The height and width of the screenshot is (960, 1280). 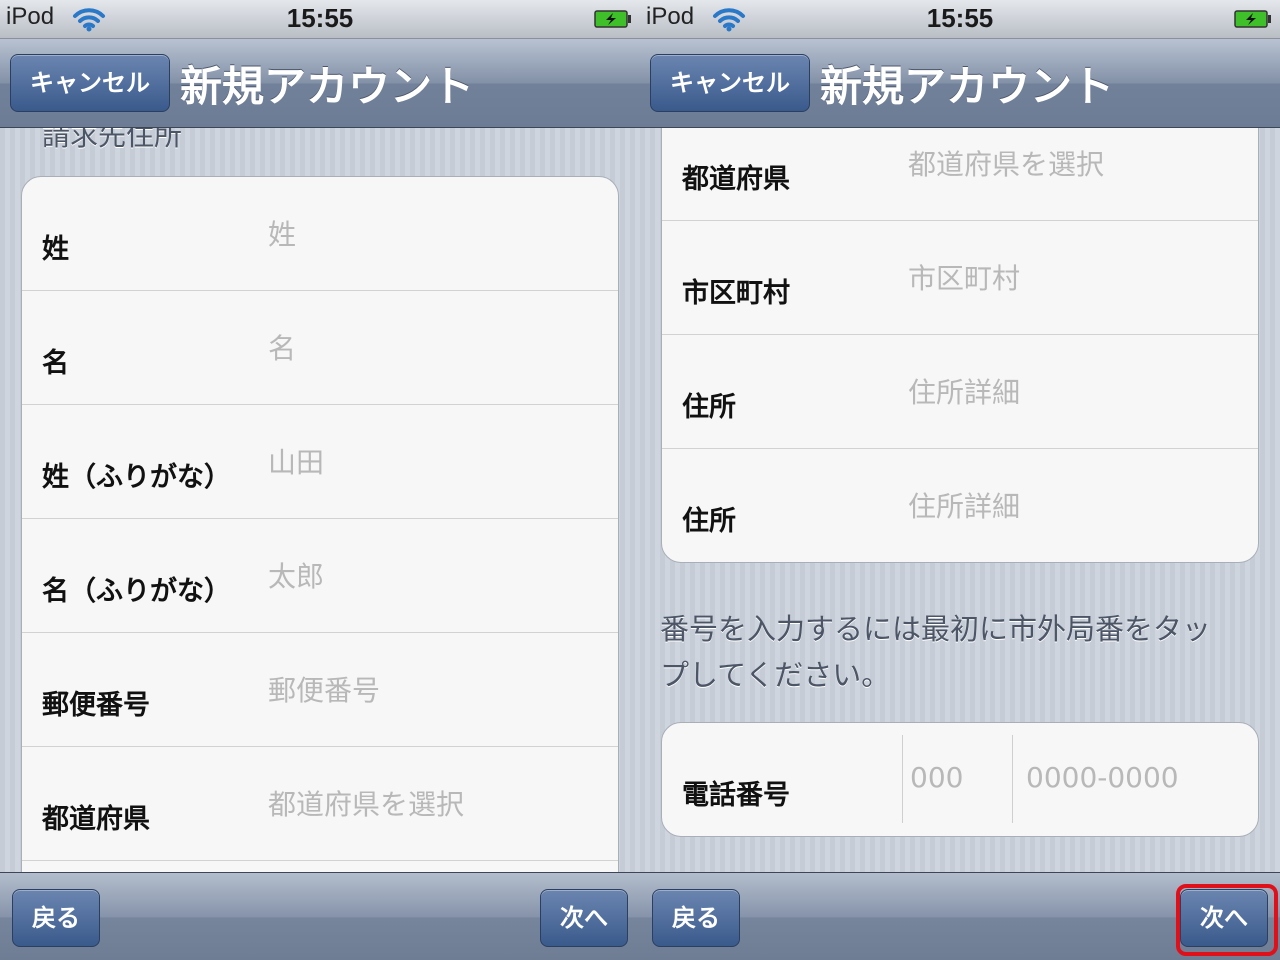 I want to click on field-label: 郵便番号, so click(x=96, y=705).